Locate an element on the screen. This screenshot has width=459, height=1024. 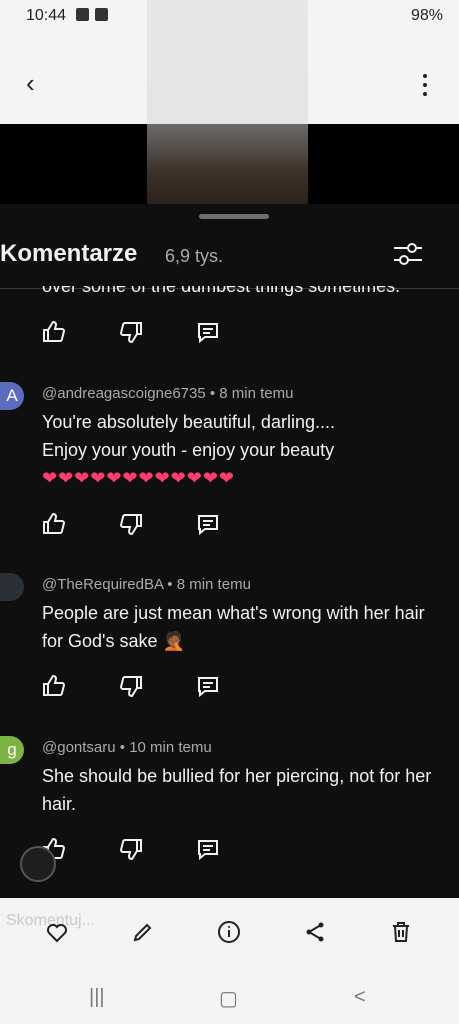
comment-line: hair. is located at coordinates (59, 804).